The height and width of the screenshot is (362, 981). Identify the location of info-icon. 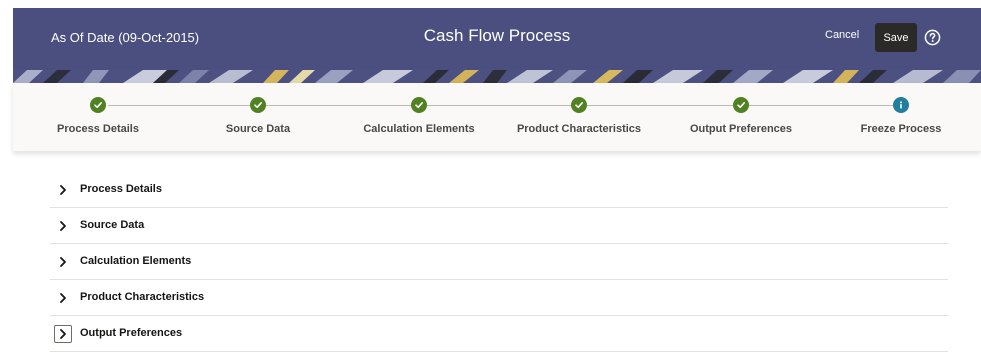
(901, 105).